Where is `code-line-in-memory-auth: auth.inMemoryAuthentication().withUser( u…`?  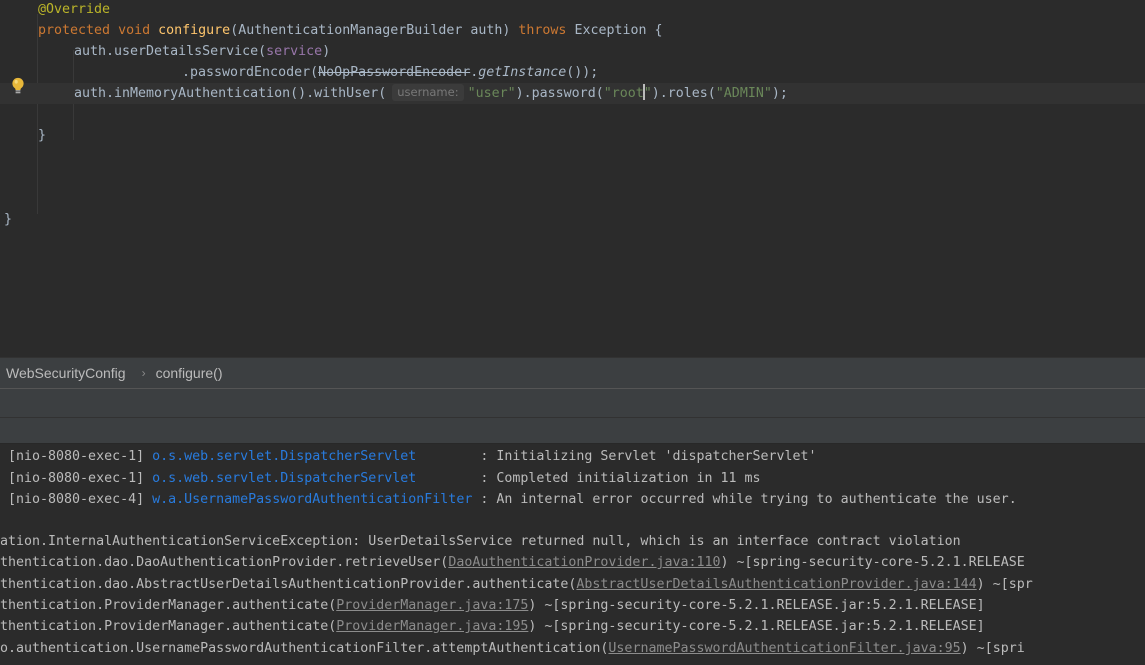
code-line-in-memory-auth: auth.inMemoryAuthentication().withUser( u… is located at coordinates (572, 93).